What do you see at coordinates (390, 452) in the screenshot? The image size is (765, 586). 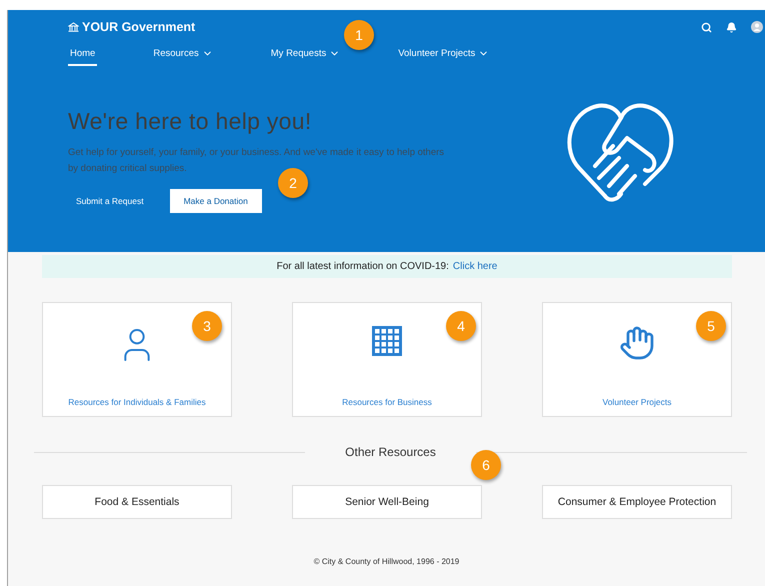 I see `section-title: Other Resources` at bounding box center [390, 452].